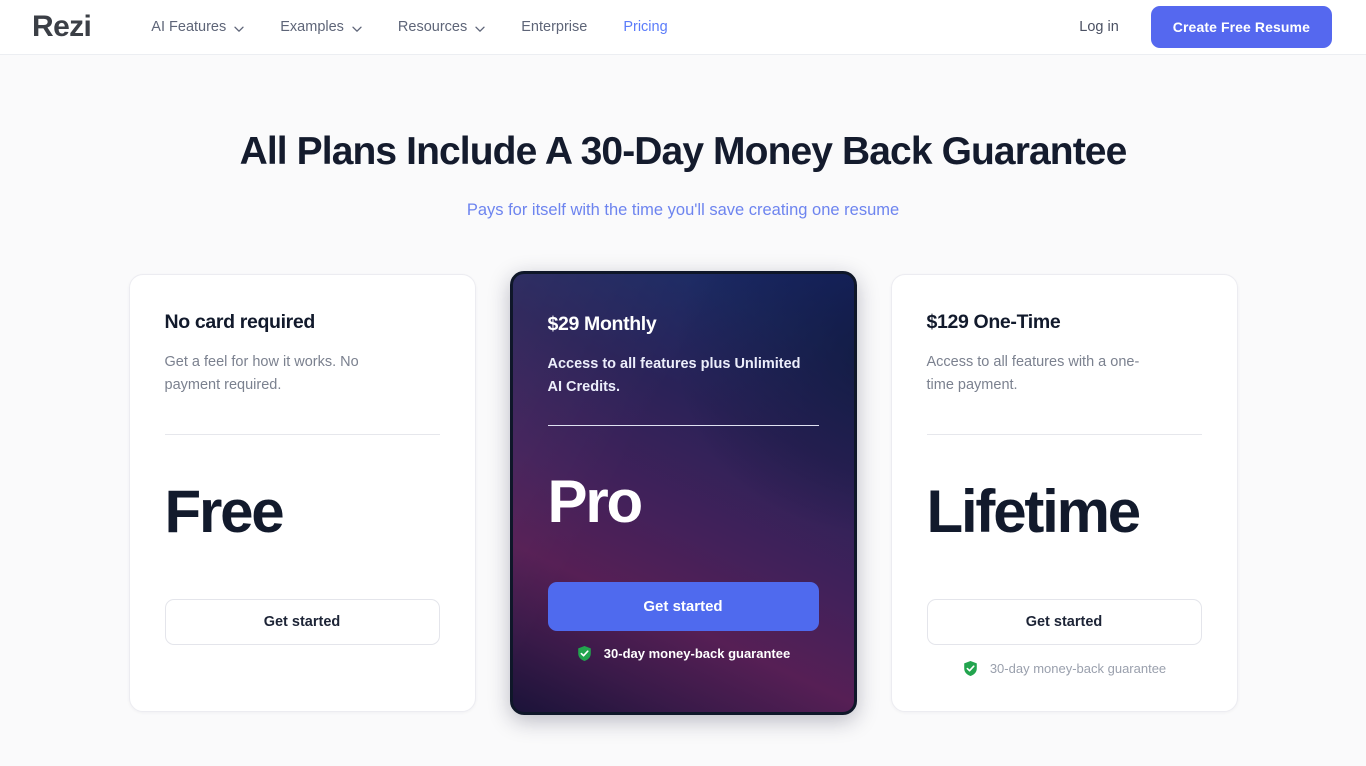 The image size is (1366, 766). What do you see at coordinates (1064, 621) in the screenshot?
I see `get-started-button-lifetime: Get started` at bounding box center [1064, 621].